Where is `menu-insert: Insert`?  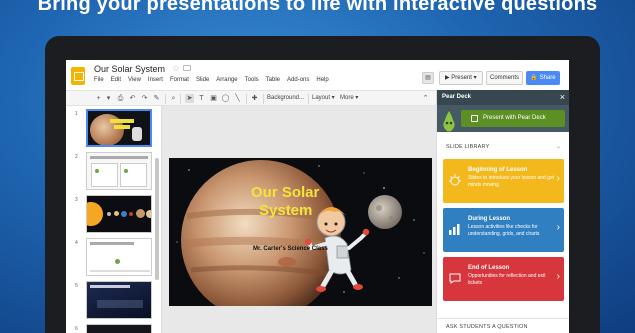 menu-insert: Insert is located at coordinates (155, 80).